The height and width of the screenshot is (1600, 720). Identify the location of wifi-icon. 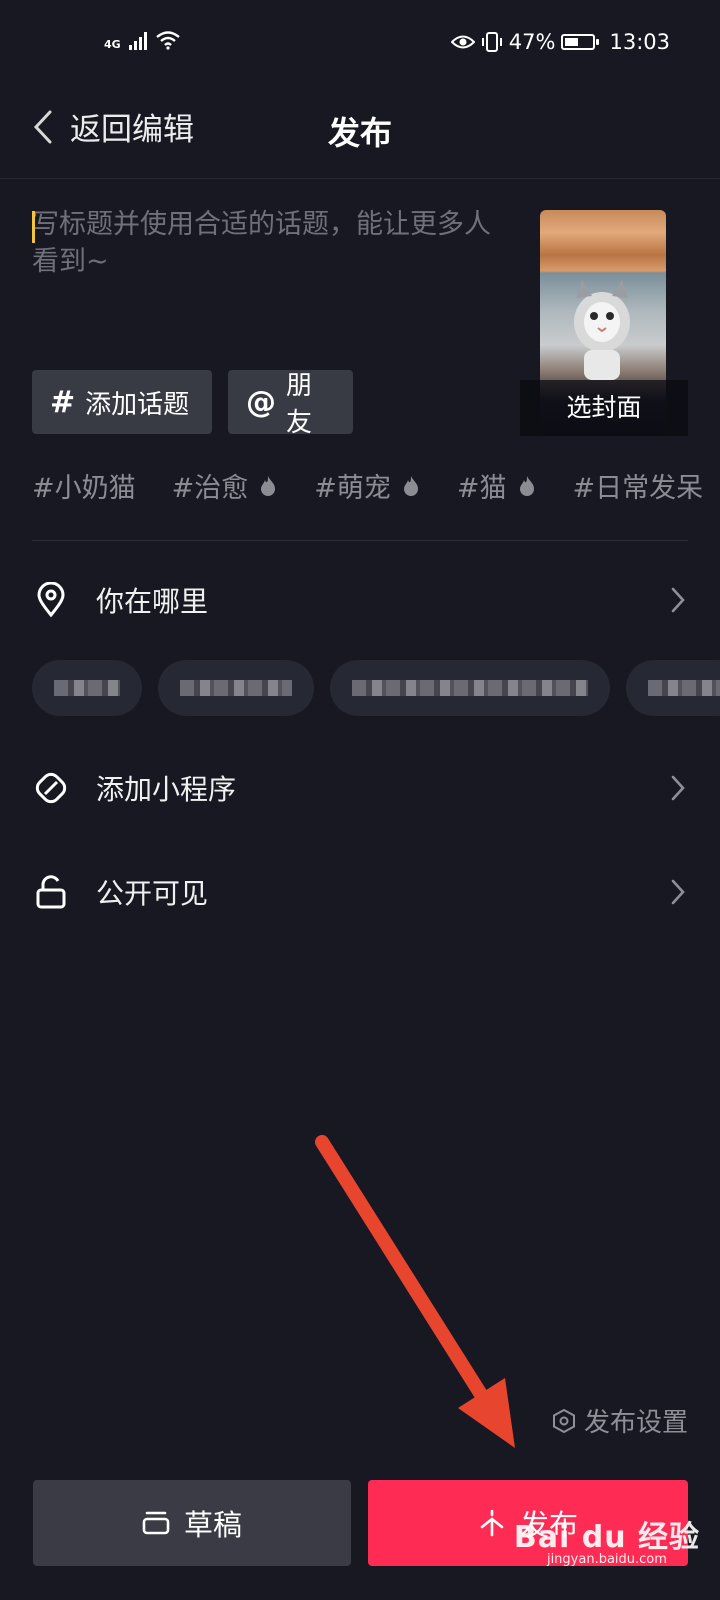
(167, 40).